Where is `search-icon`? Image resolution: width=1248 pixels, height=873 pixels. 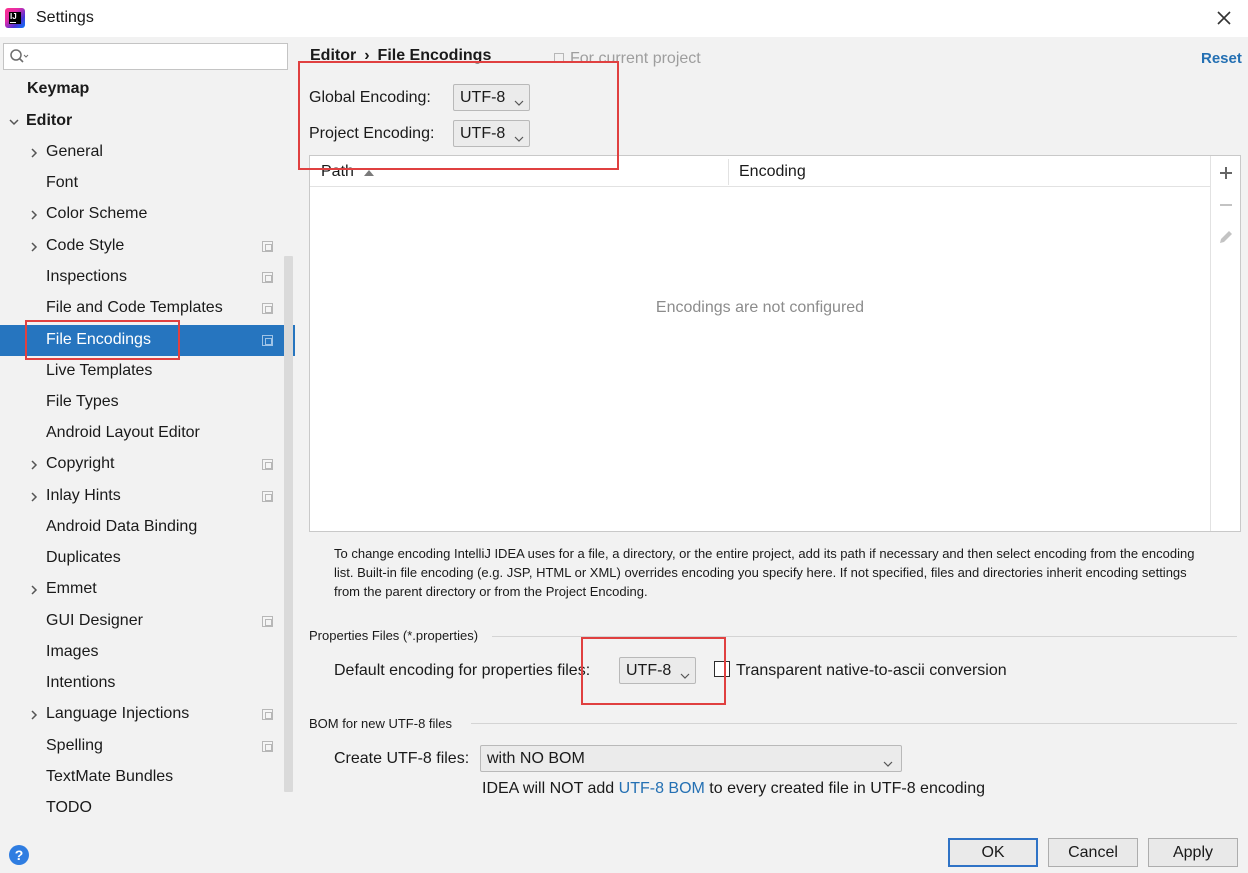
search-icon is located at coordinates (19, 57).